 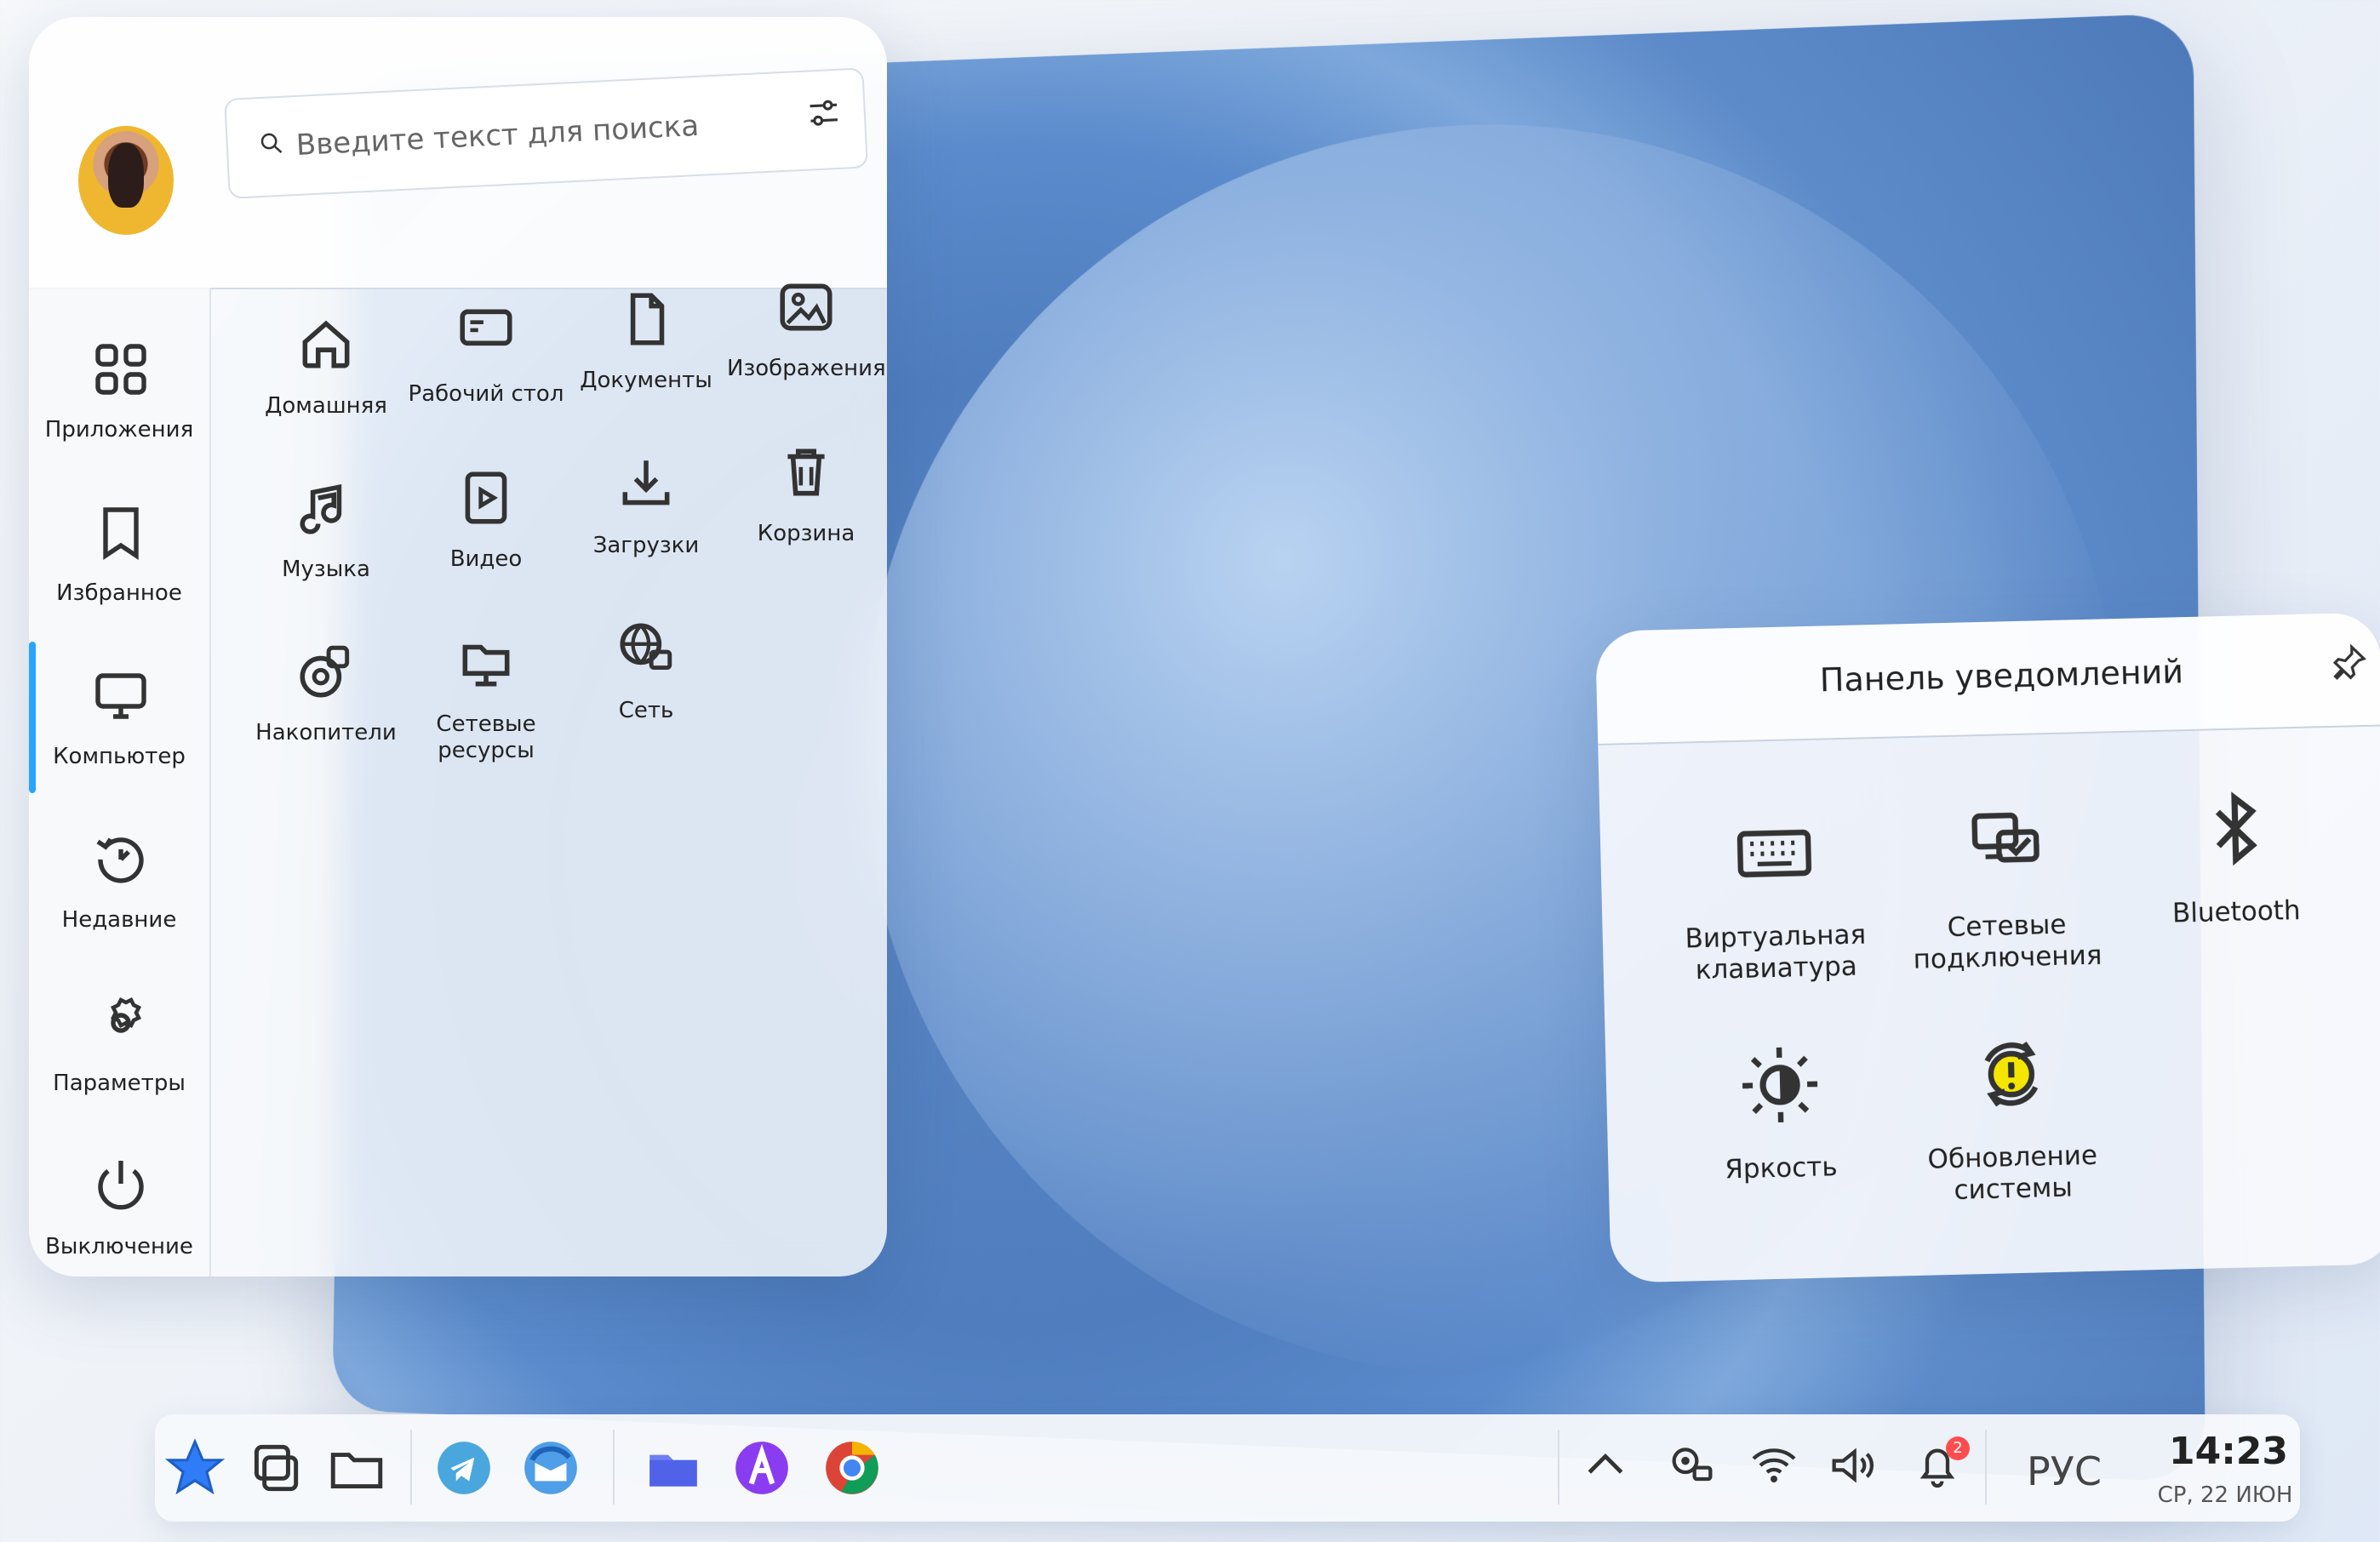 I want to click on keyboard-icon, so click(x=1774, y=854).